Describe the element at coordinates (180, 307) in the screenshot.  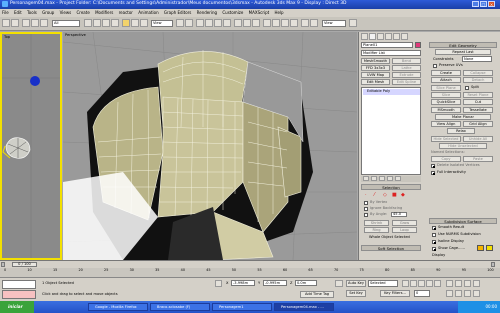
I see `task-braco: Braco-sclosabe (F)` at that location.